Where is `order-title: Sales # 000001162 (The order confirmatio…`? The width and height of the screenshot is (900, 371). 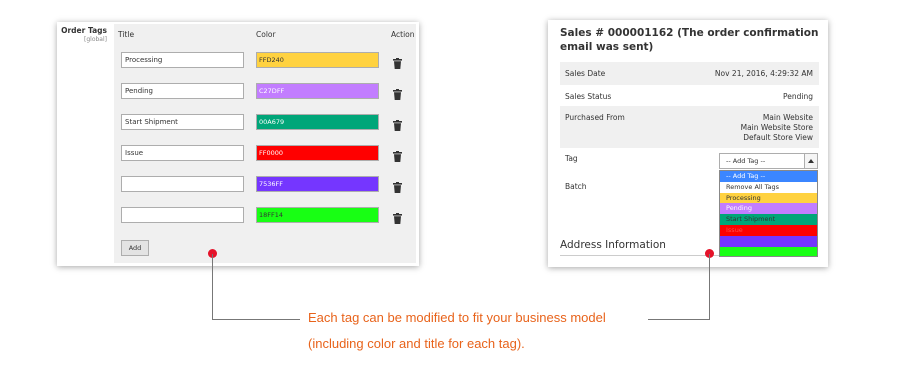
order-title: Sales # 000001162 (The order confirmatio… is located at coordinates (689, 40).